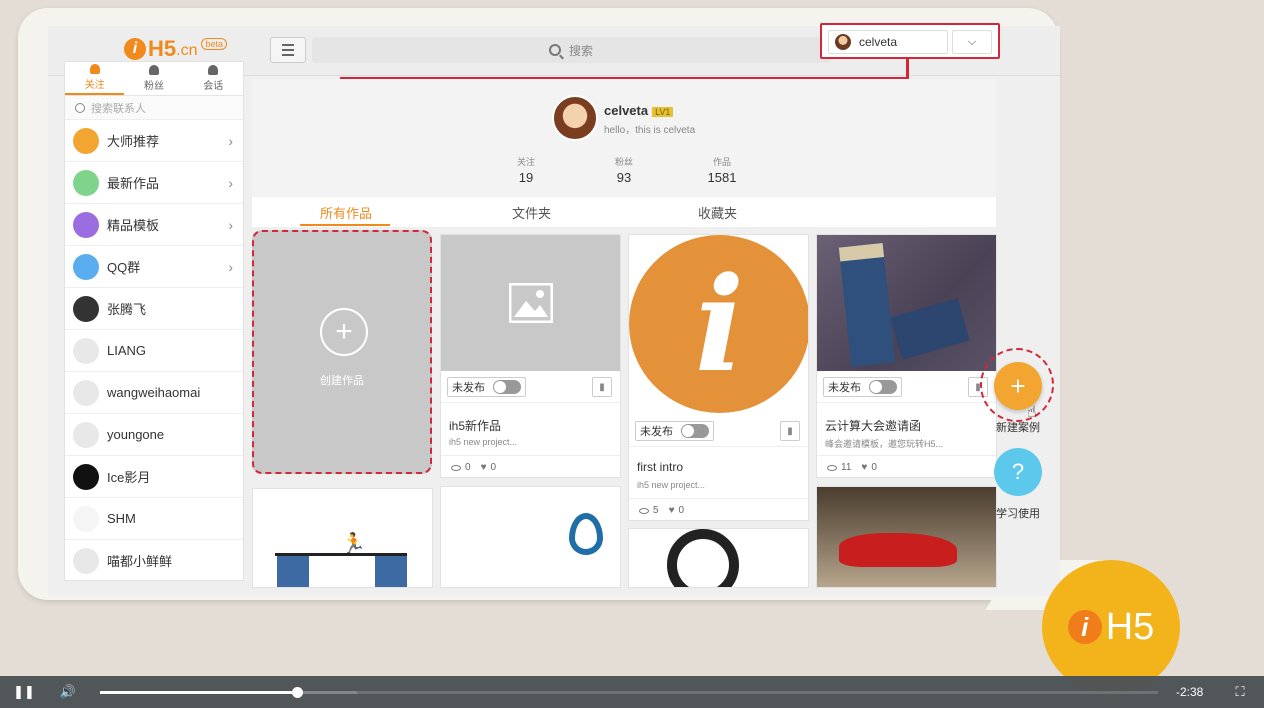 The width and height of the screenshot is (1264, 708). I want to click on sidebar-item: LIANG, so click(154, 351).